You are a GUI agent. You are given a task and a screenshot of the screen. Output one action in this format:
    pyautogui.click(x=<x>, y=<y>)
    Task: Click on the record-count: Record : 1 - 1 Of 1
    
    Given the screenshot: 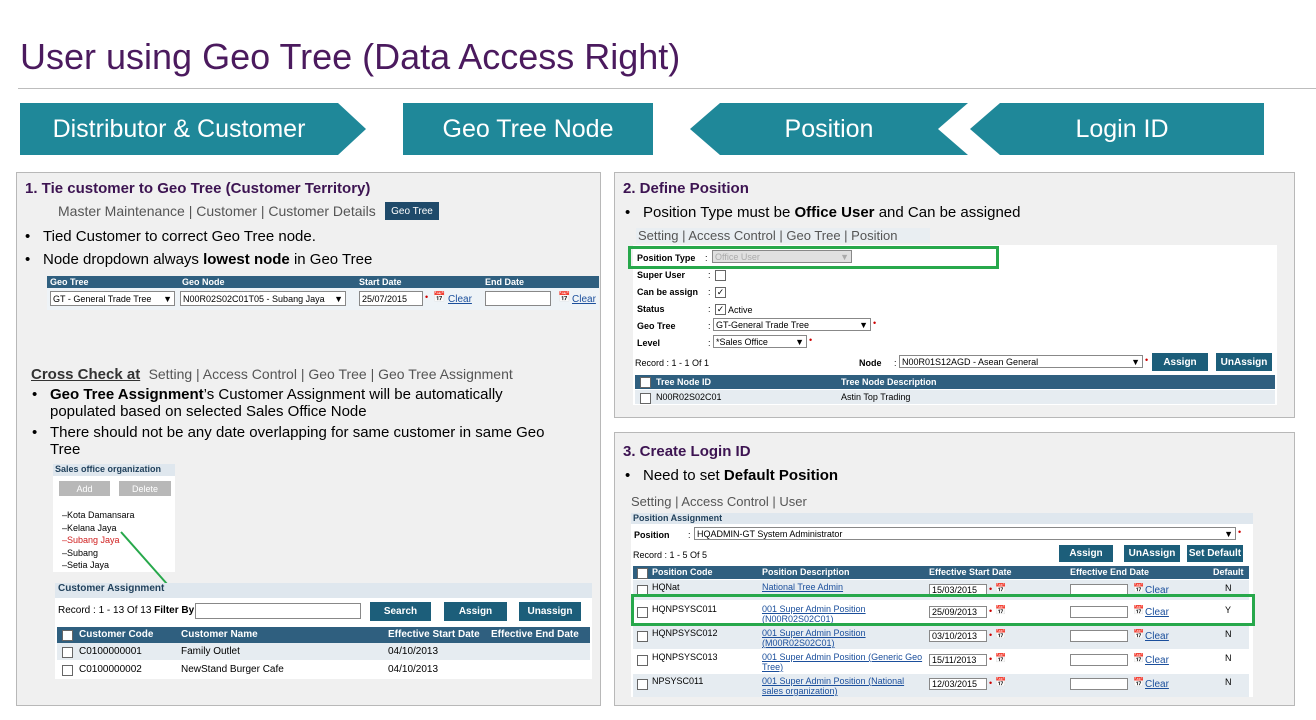 What is the action you would take?
    pyautogui.click(x=672, y=363)
    